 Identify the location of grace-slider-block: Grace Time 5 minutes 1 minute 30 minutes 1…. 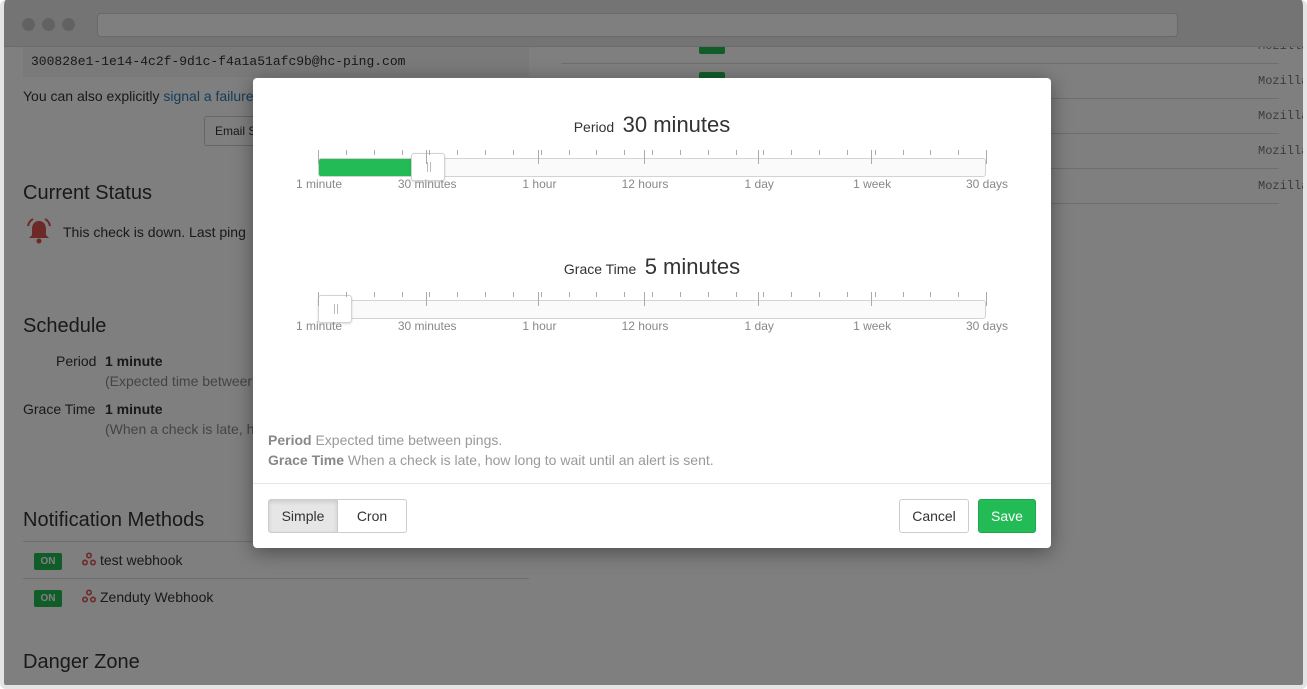
(652, 319).